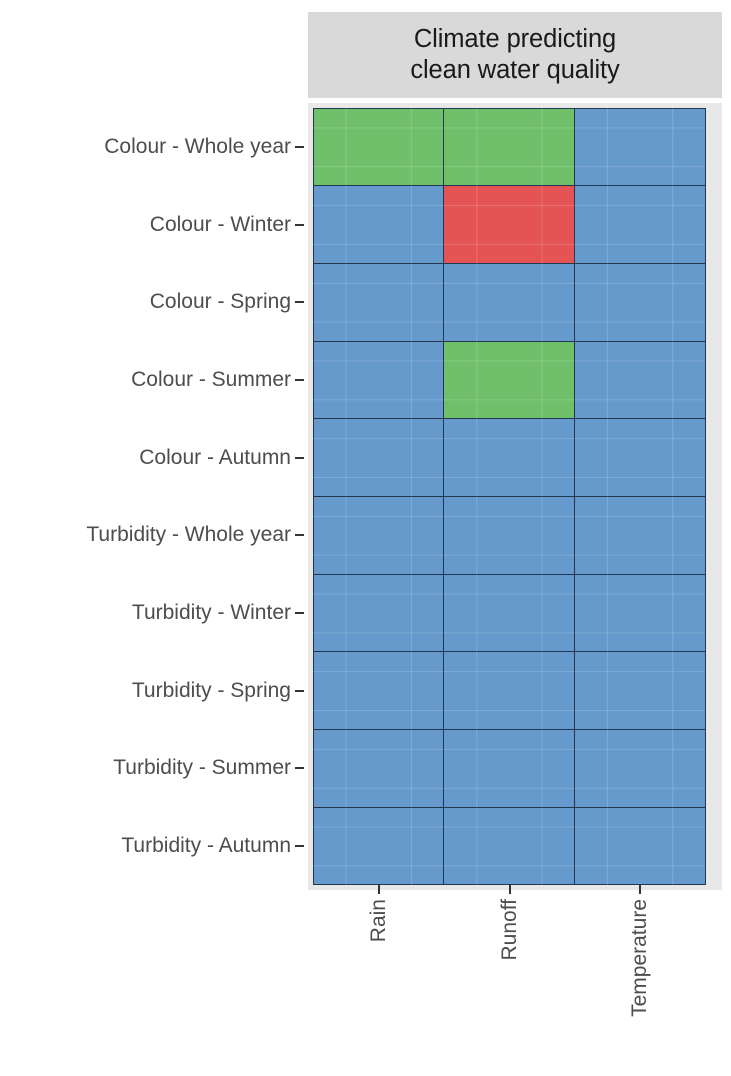 This screenshot has width=731, height=1076. I want to click on facet-strip-title: Climate predicting clean water quality, so click(514, 55).